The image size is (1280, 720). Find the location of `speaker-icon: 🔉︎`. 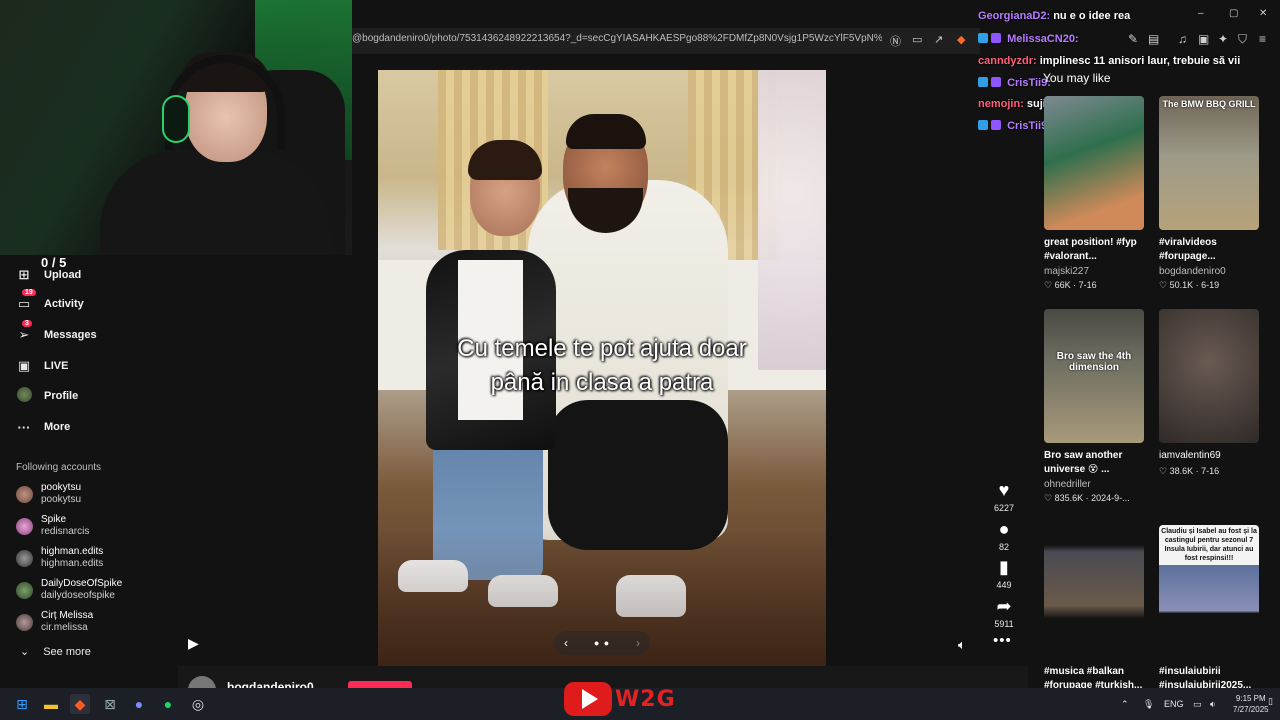

speaker-icon: 🔉︎ is located at coordinates (1213, 704).